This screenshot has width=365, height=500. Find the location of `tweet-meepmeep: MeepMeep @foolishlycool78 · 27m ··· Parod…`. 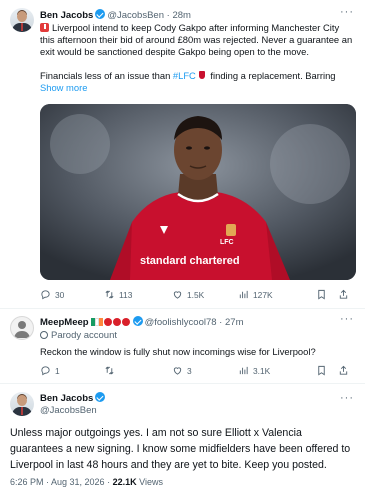

tweet-meepmeep: MeepMeep @foolishlycool78 · 27m ··· Parod… is located at coordinates (182, 345).